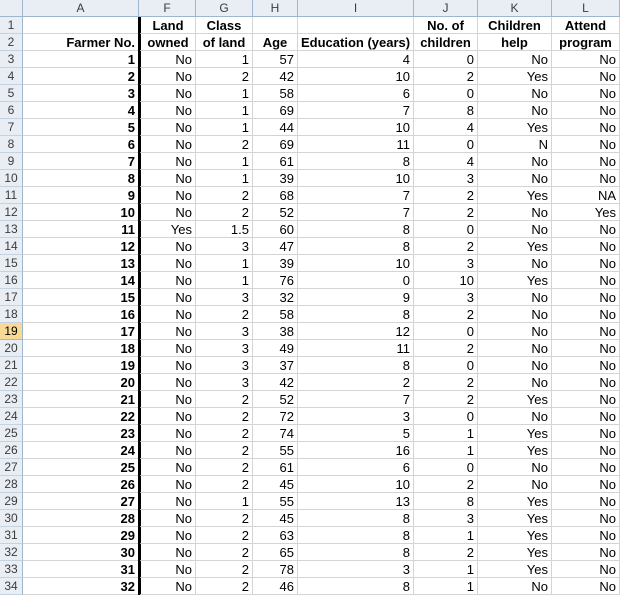  Describe the element at coordinates (446, 93) in the screenshot. I see `cell-j5: 0` at that location.